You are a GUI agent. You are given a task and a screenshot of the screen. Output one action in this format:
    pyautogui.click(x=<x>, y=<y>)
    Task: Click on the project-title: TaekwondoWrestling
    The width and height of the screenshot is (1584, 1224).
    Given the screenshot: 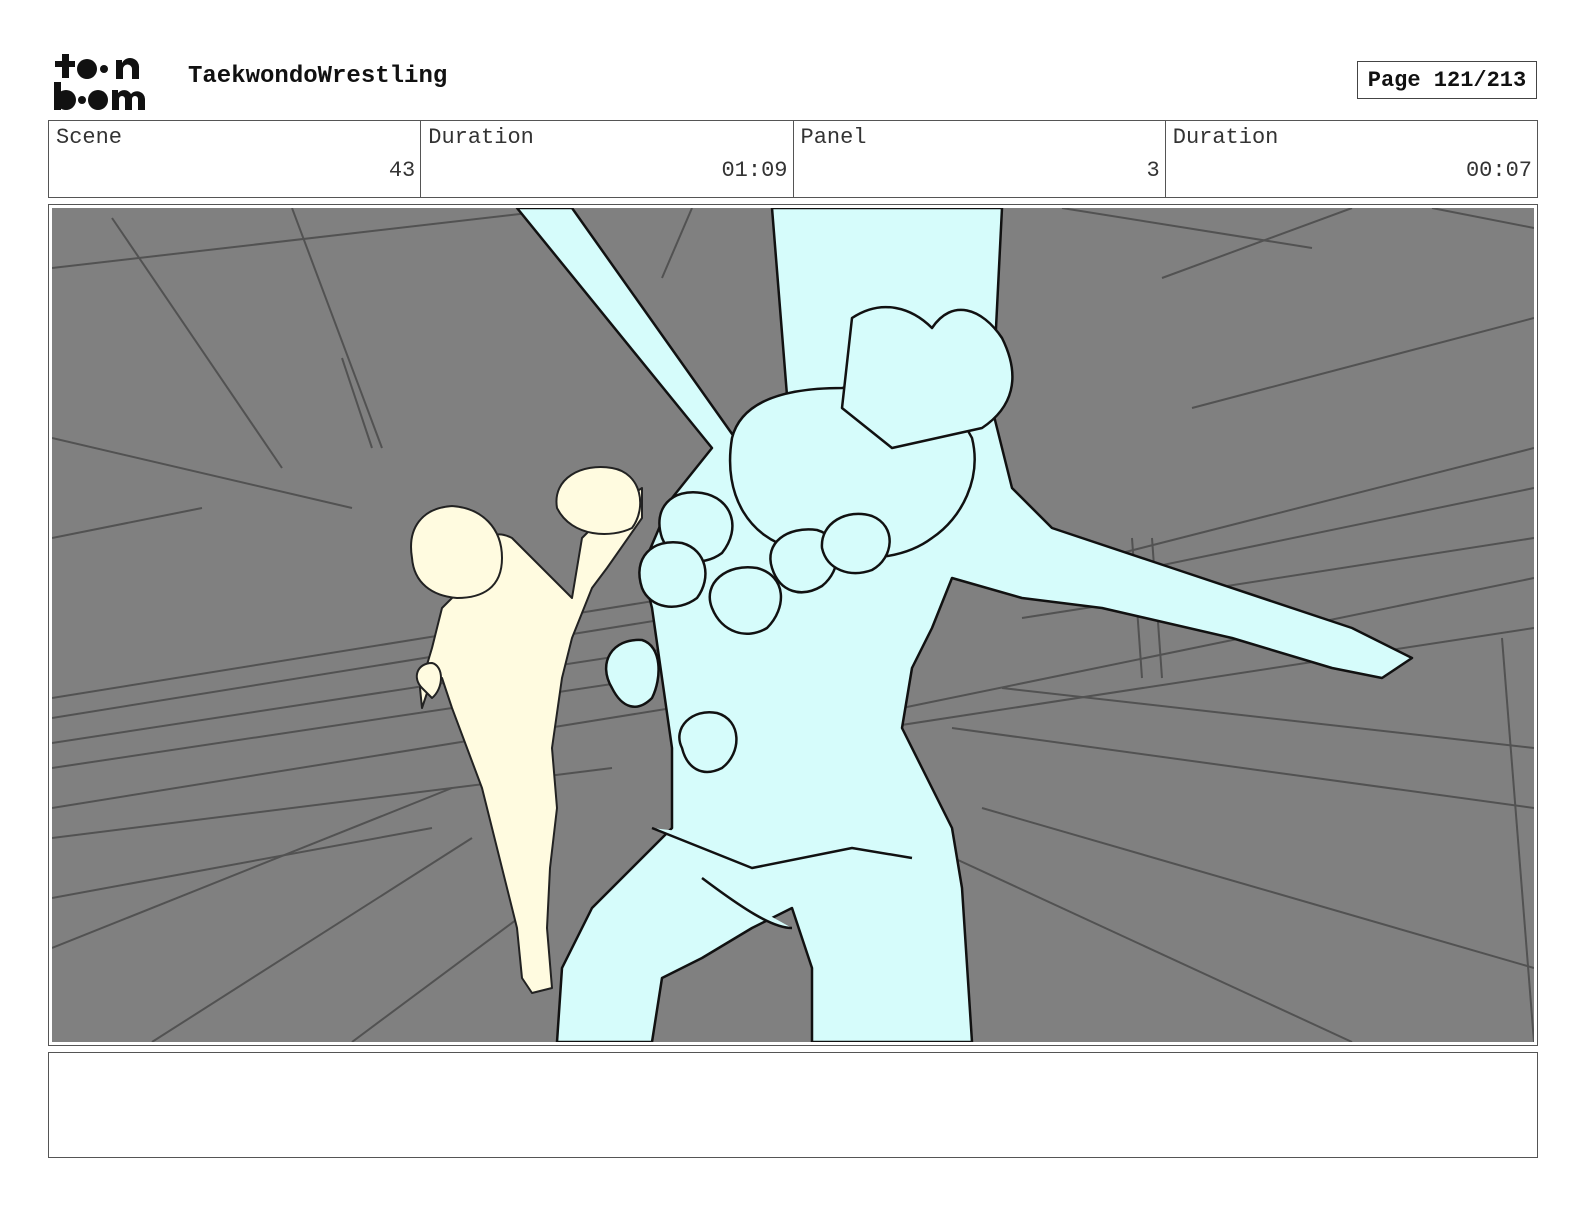 What is the action you would take?
    pyautogui.click(x=318, y=76)
    